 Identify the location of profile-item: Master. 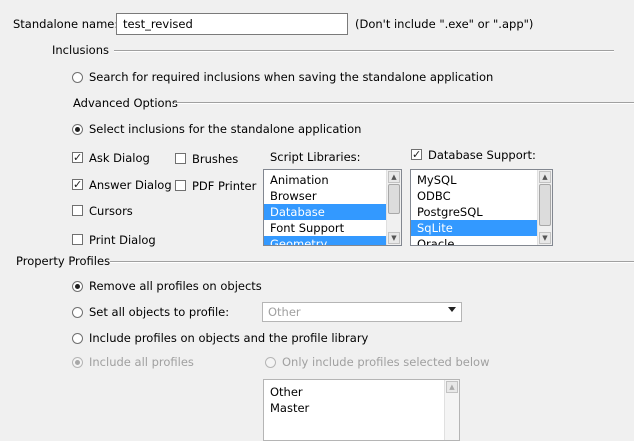
(354, 408).